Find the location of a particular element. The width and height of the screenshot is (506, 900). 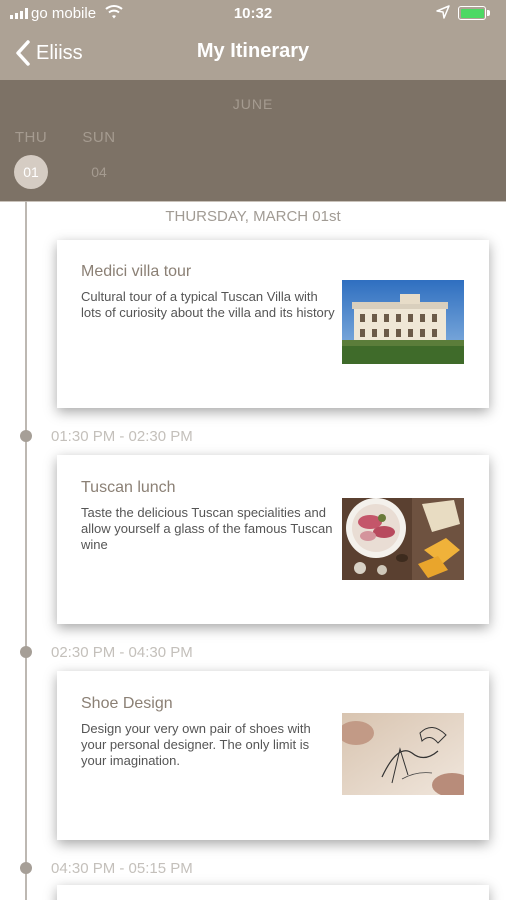

battery-level is located at coordinates (472, 13).